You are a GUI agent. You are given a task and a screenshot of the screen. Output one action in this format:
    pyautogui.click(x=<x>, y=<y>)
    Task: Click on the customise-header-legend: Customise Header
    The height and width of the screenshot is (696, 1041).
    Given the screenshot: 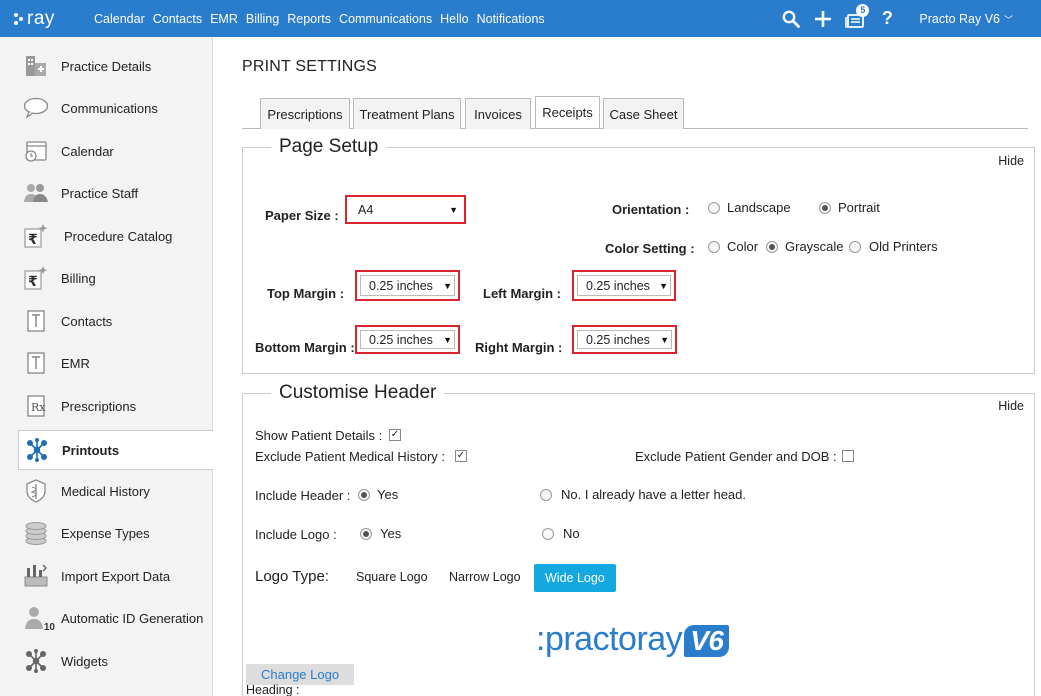 What is the action you would take?
    pyautogui.click(x=358, y=393)
    